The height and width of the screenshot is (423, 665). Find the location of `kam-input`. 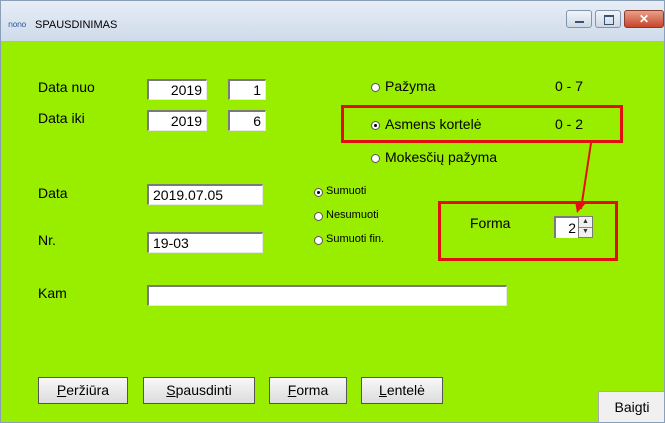

kam-input is located at coordinates (327, 295).